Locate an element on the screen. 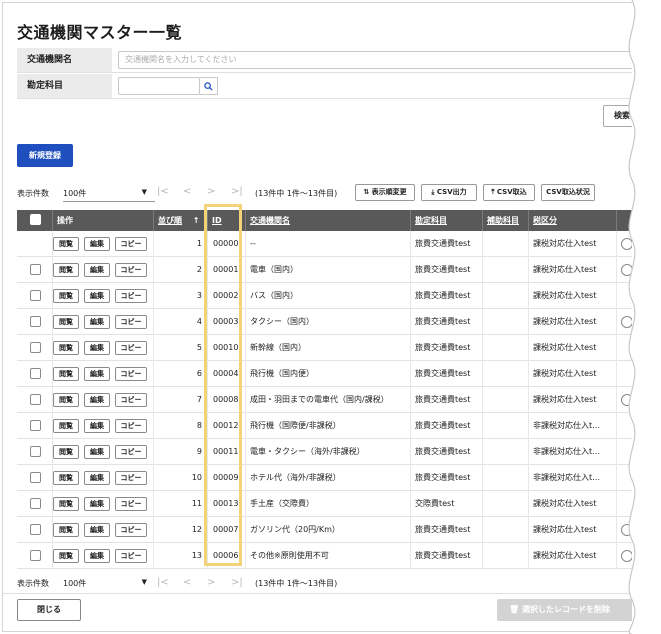 The width and height of the screenshot is (661, 634). header-account: 勘定科目 is located at coordinates (447, 220).